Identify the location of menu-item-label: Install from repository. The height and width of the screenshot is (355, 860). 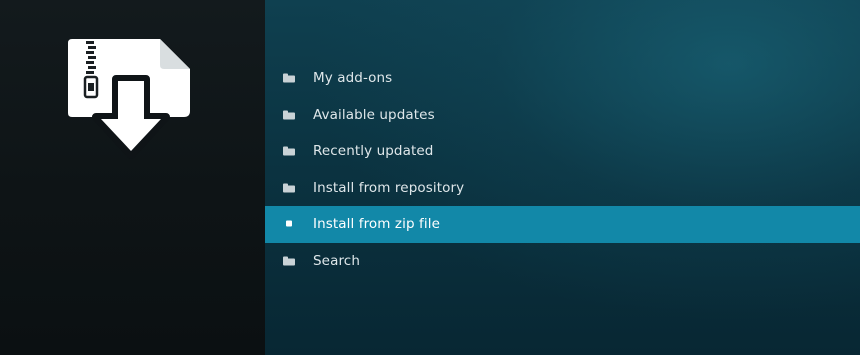
(389, 187).